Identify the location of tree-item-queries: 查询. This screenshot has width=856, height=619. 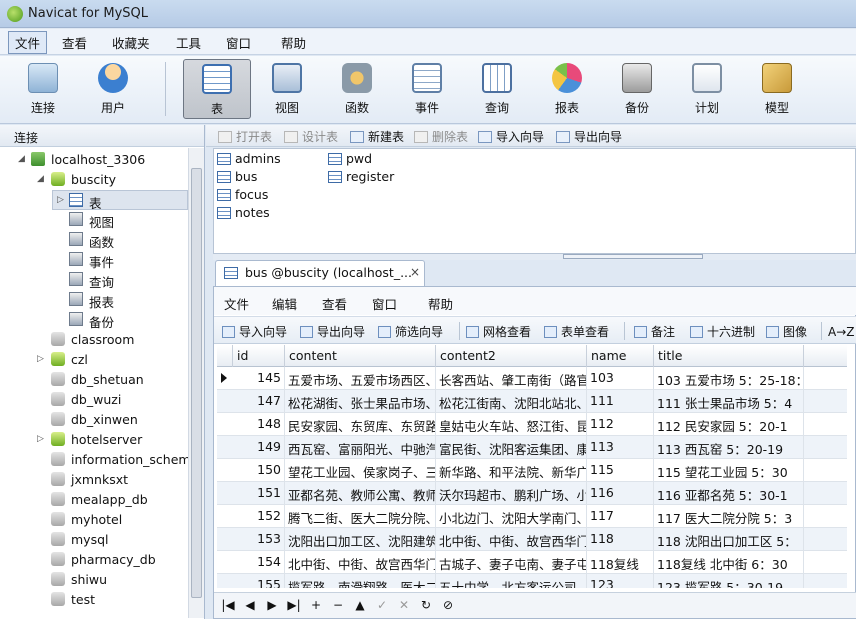
(94, 280).